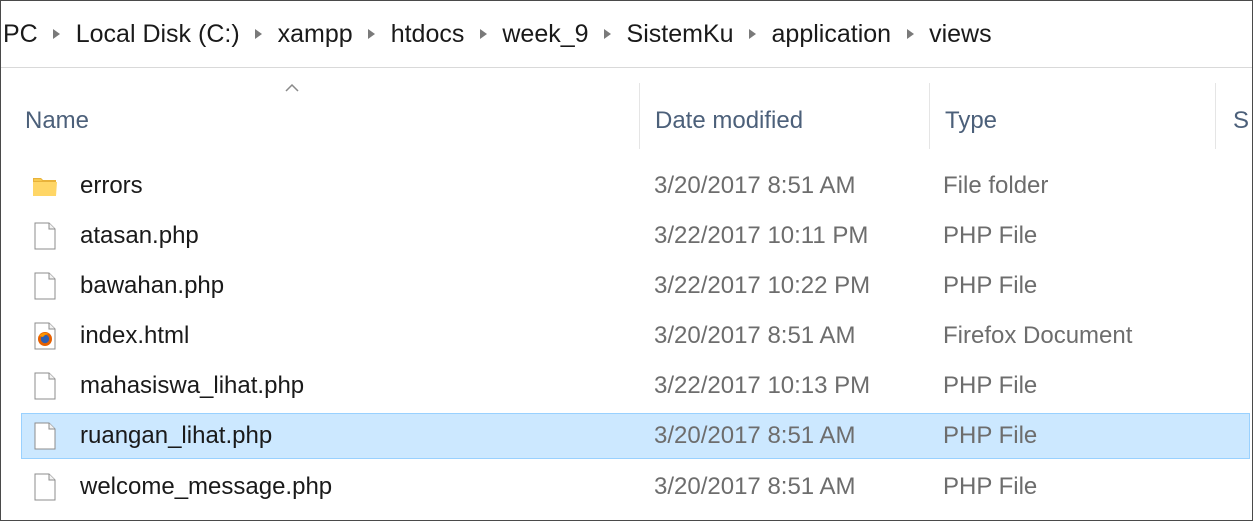 Image resolution: width=1253 pixels, height=521 pixels. What do you see at coordinates (635, 186) in the screenshot?
I see `file-row: errors 3/20/2017 8:51 AM File folder` at bounding box center [635, 186].